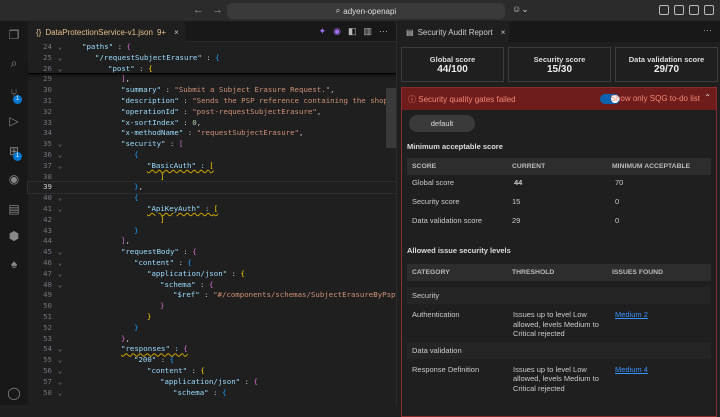  Describe the element at coordinates (679, 10) in the screenshot. I see `toggle-sidebar-icon` at that location.